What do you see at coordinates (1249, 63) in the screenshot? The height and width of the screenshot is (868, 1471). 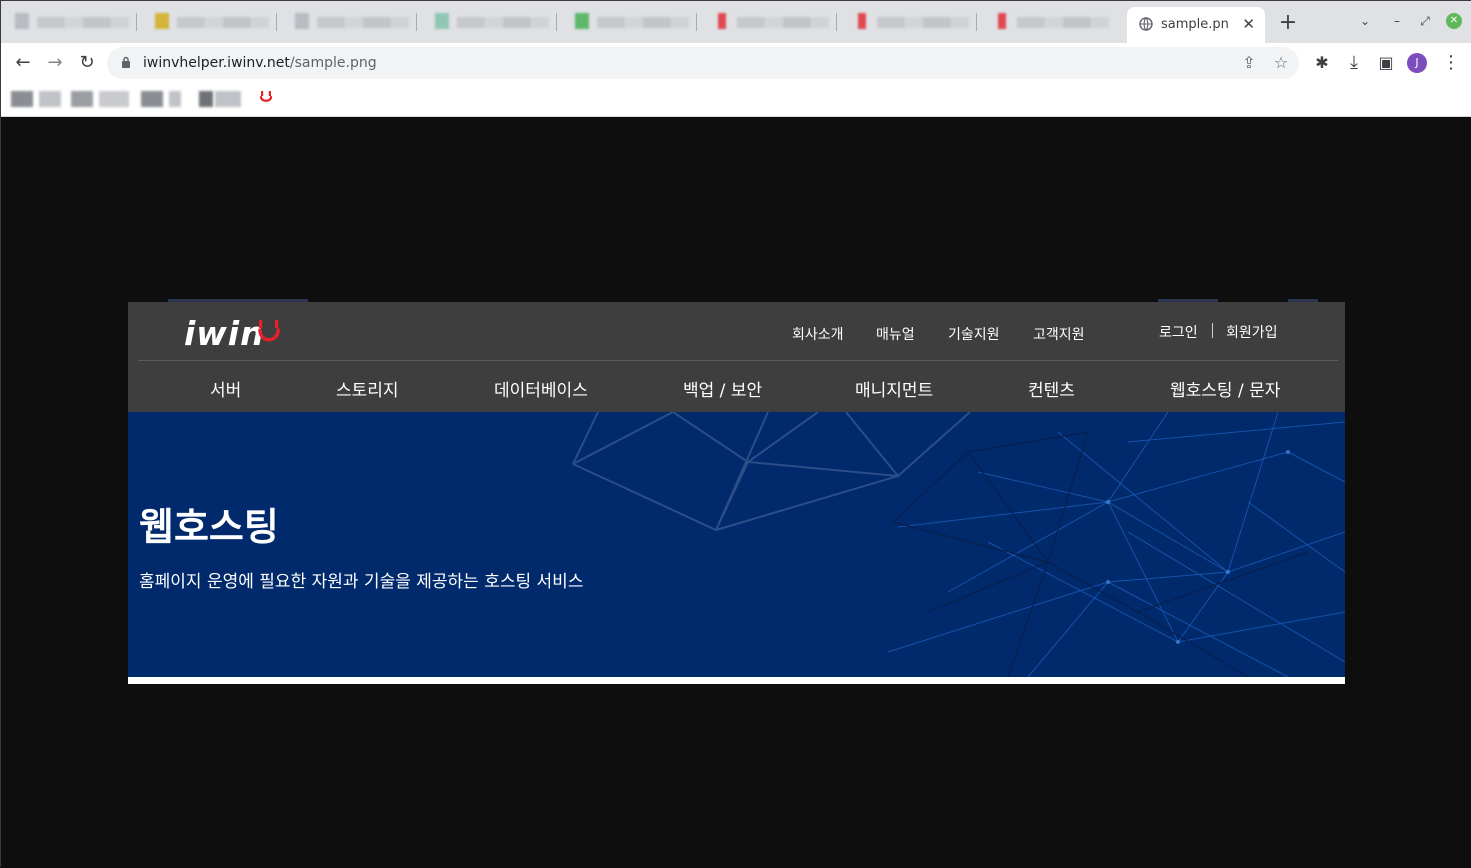 I see `share-icon: ⇪` at bounding box center [1249, 63].